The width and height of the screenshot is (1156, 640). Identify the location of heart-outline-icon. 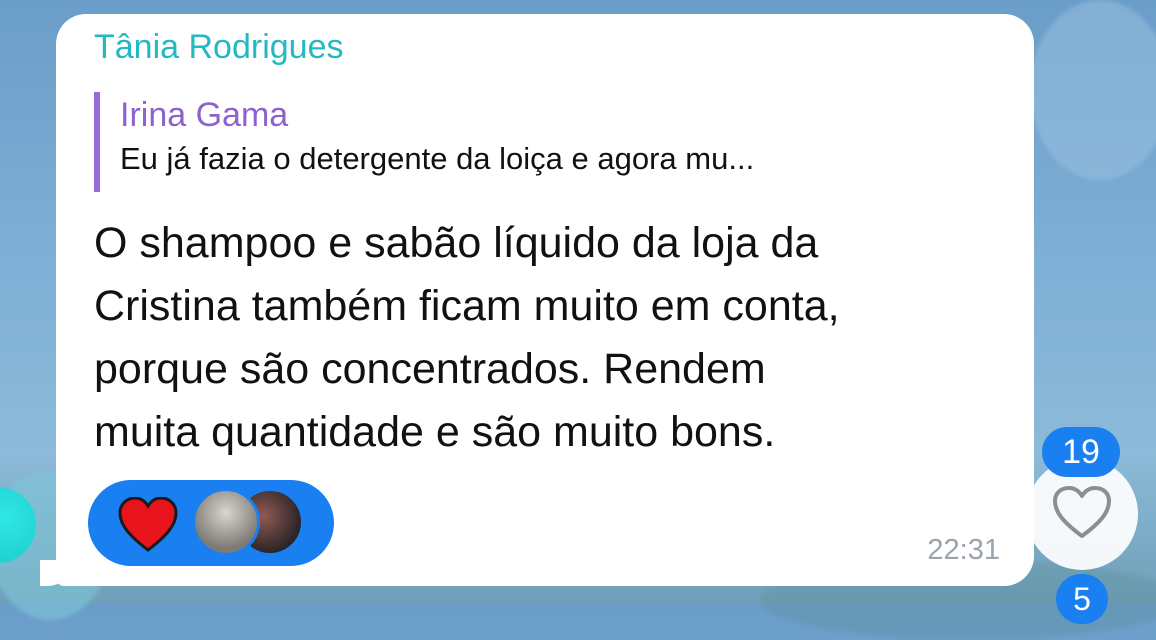
(1082, 512).